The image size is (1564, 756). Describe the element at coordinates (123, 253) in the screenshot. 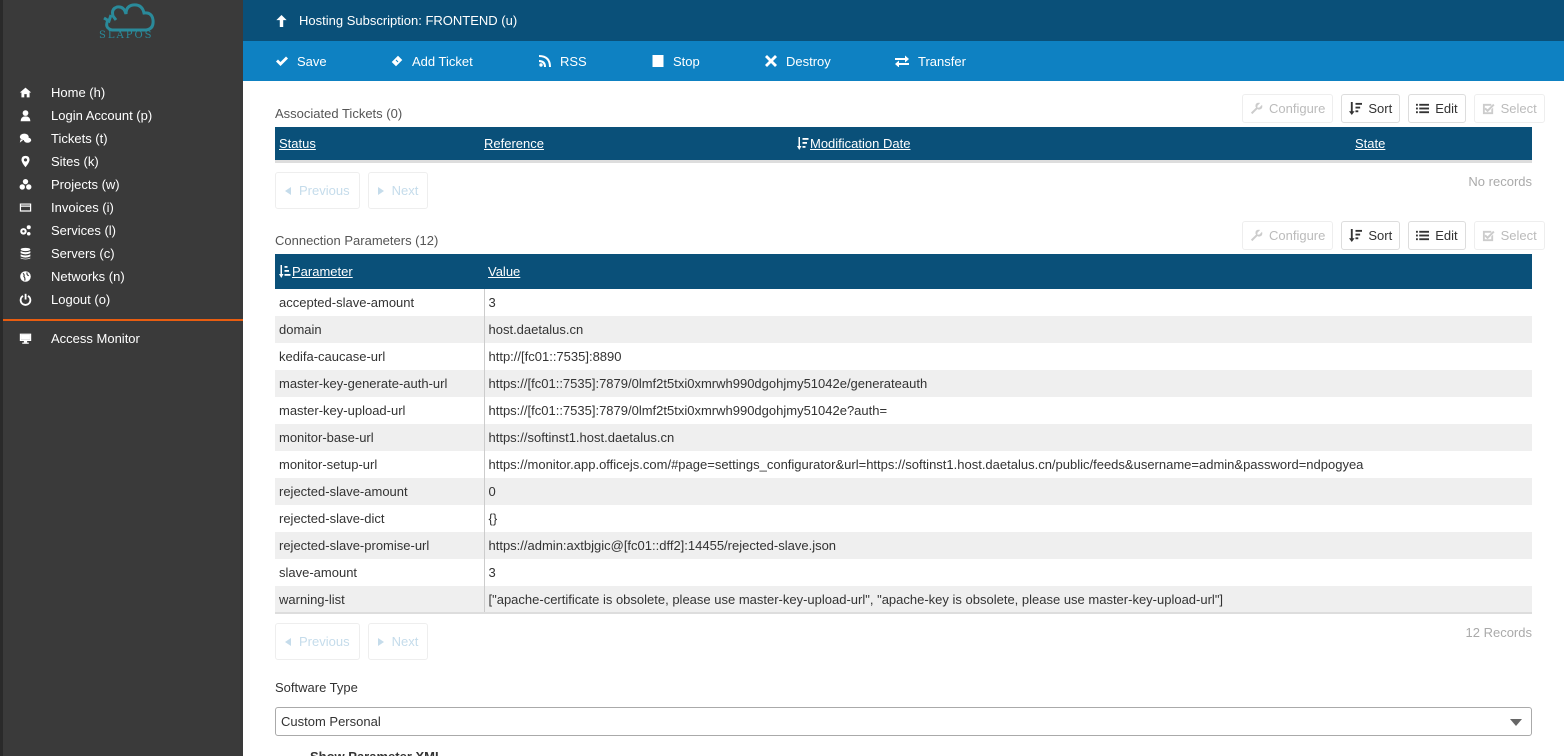

I see `sidebar-item-servers: Servers (c)` at that location.